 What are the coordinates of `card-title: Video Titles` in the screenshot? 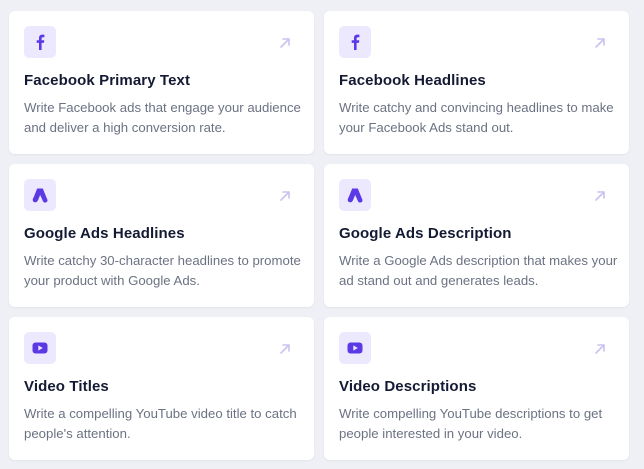 It's located at (66, 386).